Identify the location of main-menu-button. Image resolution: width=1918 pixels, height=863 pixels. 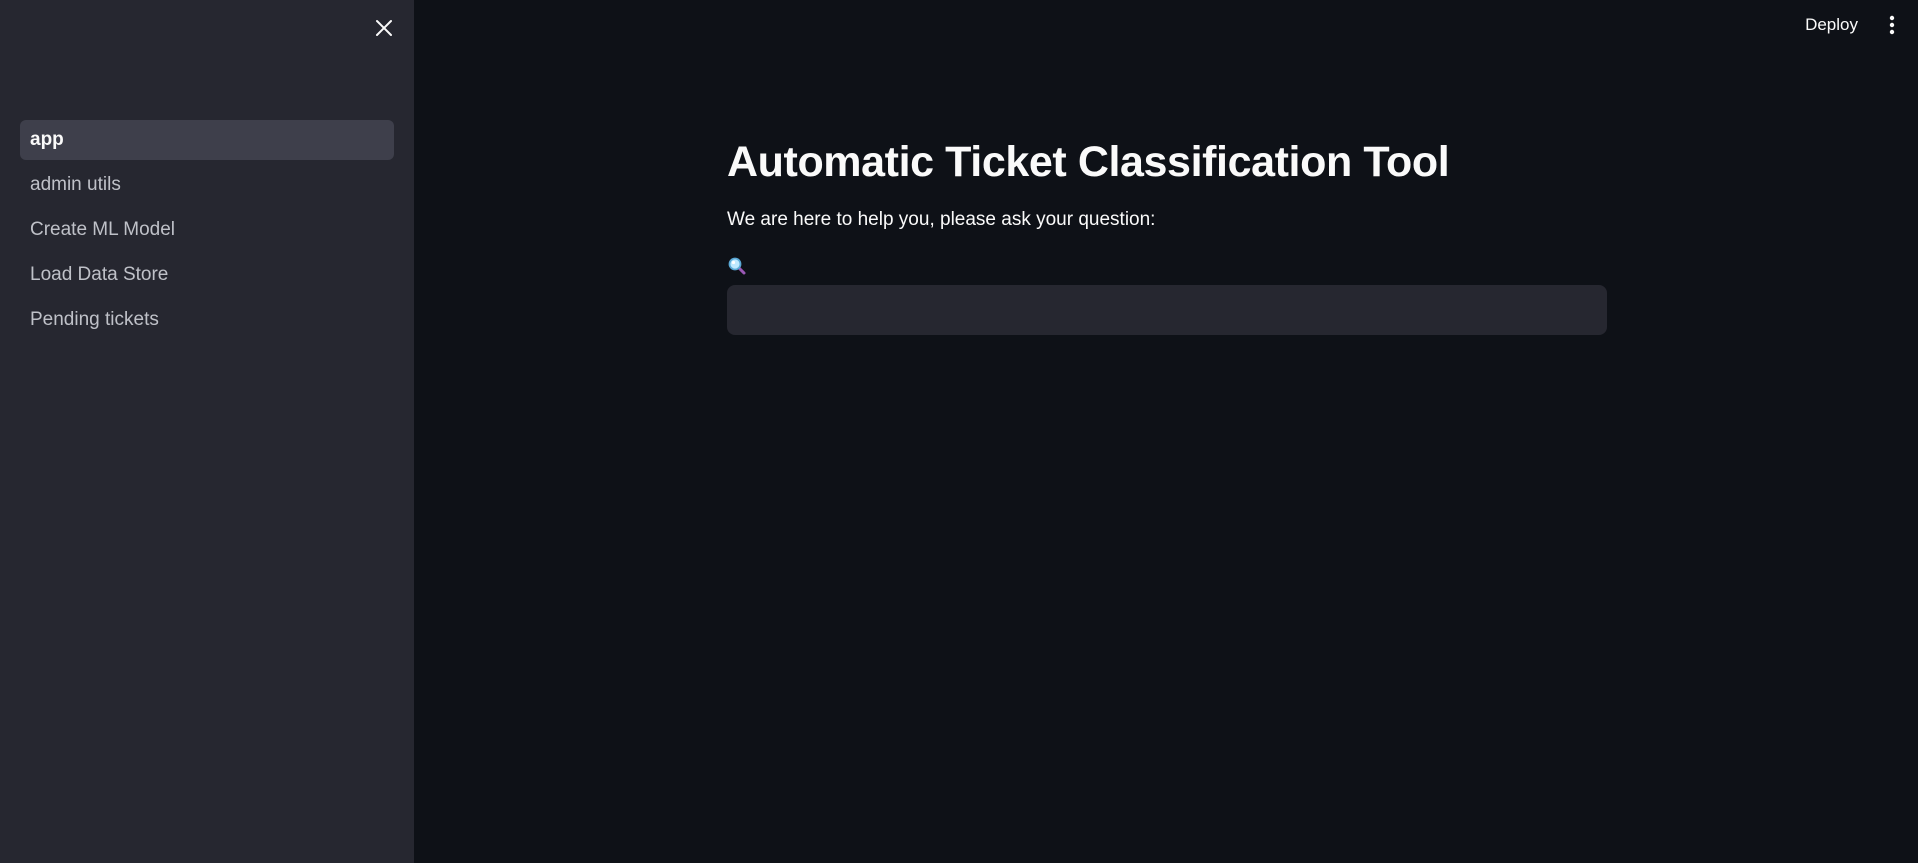
(1892, 25).